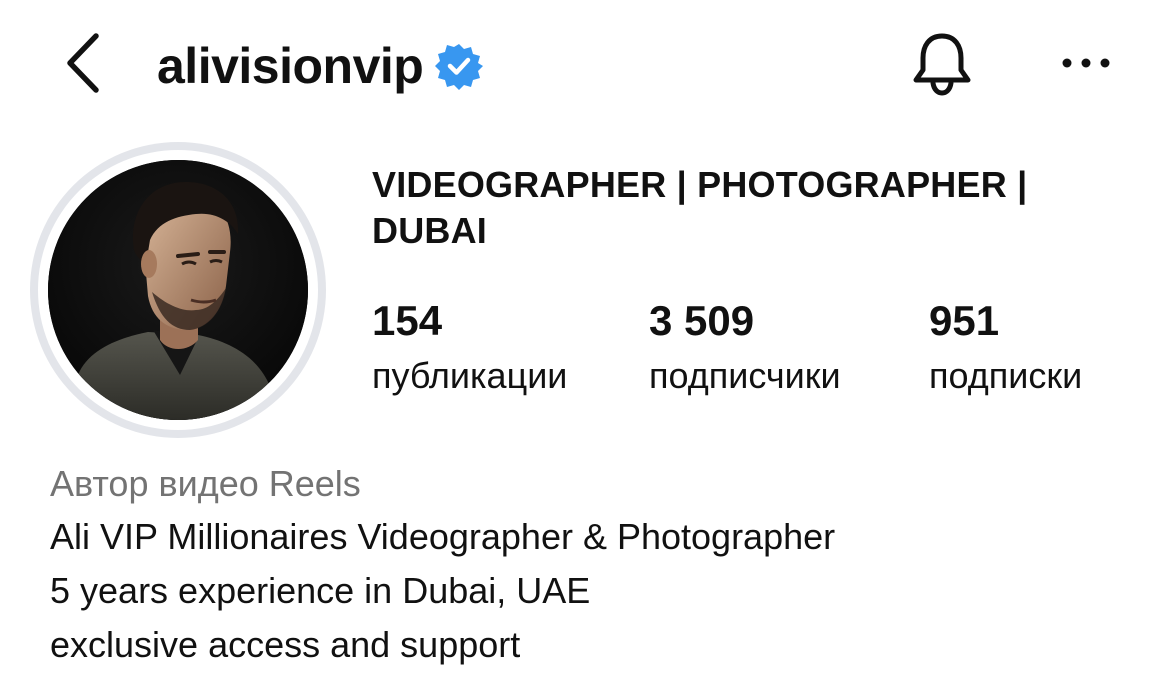  Describe the element at coordinates (205, 483) in the screenshot. I see `profile-category: Автор видео Reels` at that location.